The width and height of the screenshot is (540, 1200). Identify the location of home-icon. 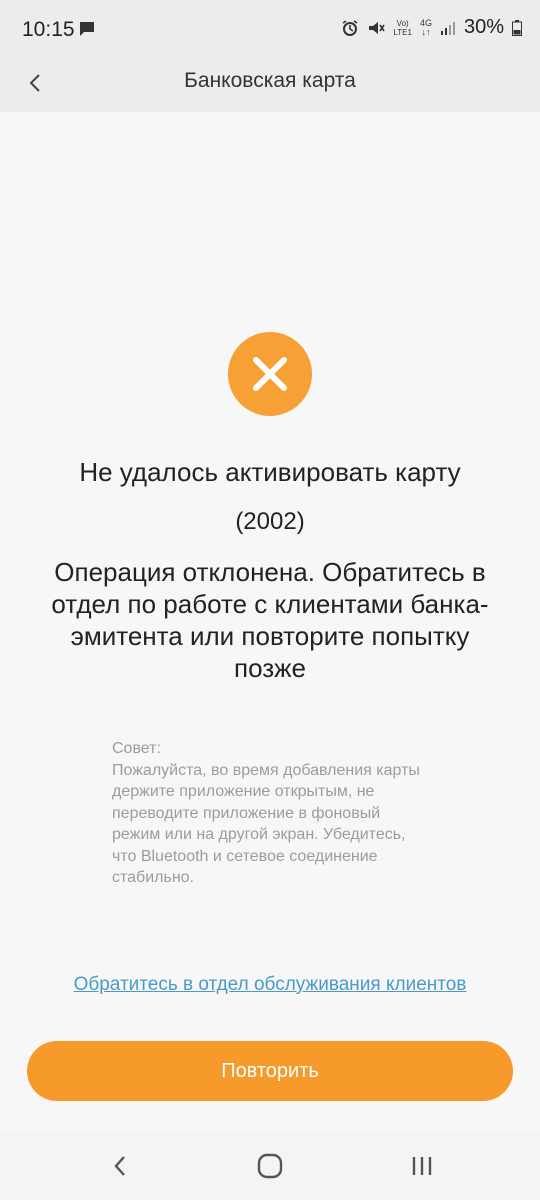
(270, 1166).